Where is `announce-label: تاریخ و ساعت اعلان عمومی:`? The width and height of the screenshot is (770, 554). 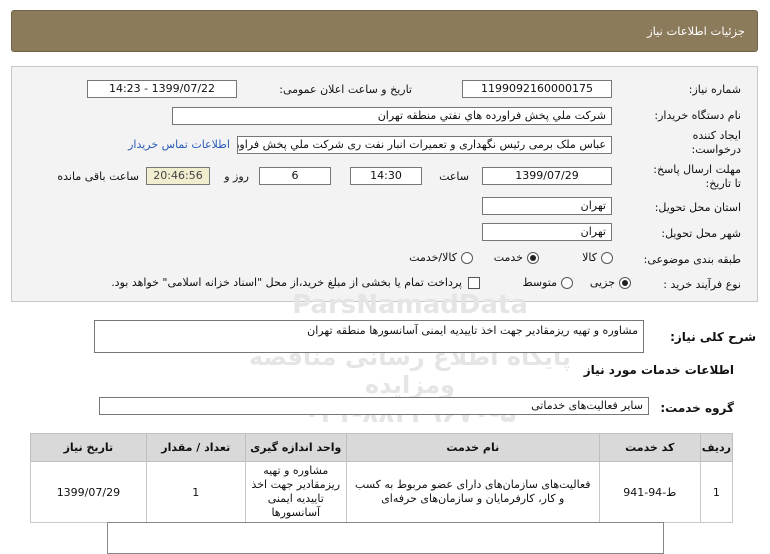 announce-label: تاریخ و ساعت اعلان عمومی: is located at coordinates (345, 89).